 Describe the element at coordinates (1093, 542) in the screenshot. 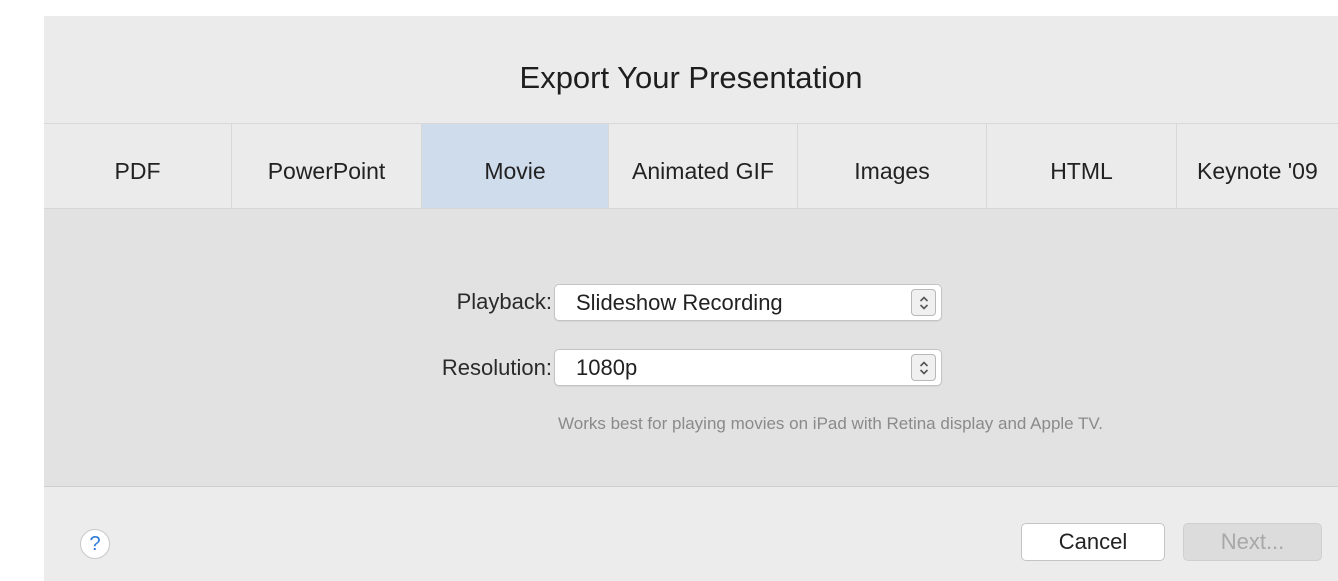

I see `cancel-button: Cancel` at that location.